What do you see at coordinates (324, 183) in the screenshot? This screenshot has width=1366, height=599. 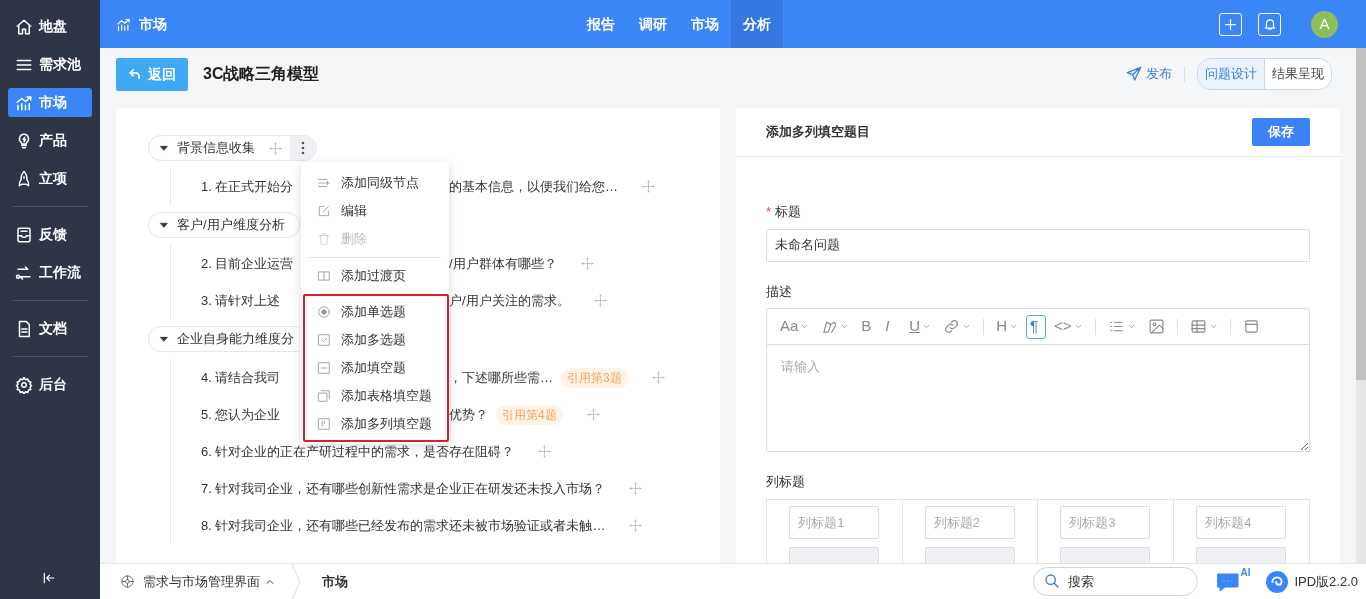 I see `add-sibling-icon` at bounding box center [324, 183].